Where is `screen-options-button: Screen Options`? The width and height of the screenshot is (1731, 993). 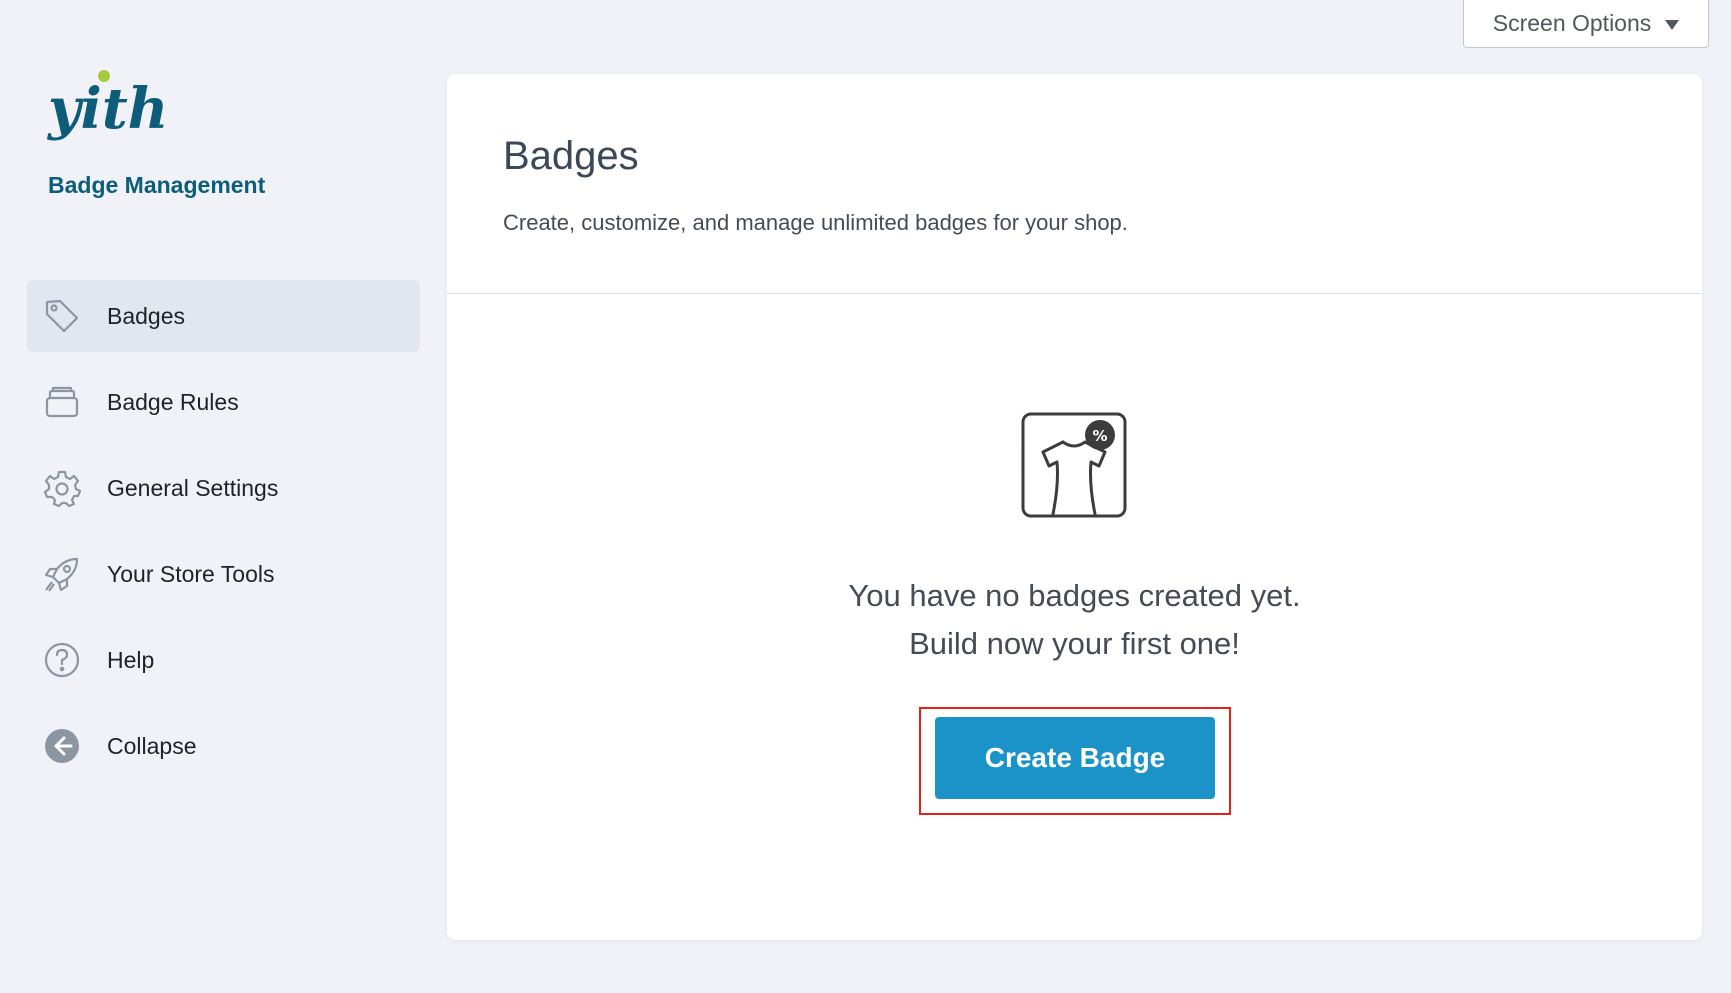 screen-options-button: Screen Options is located at coordinates (1586, 24).